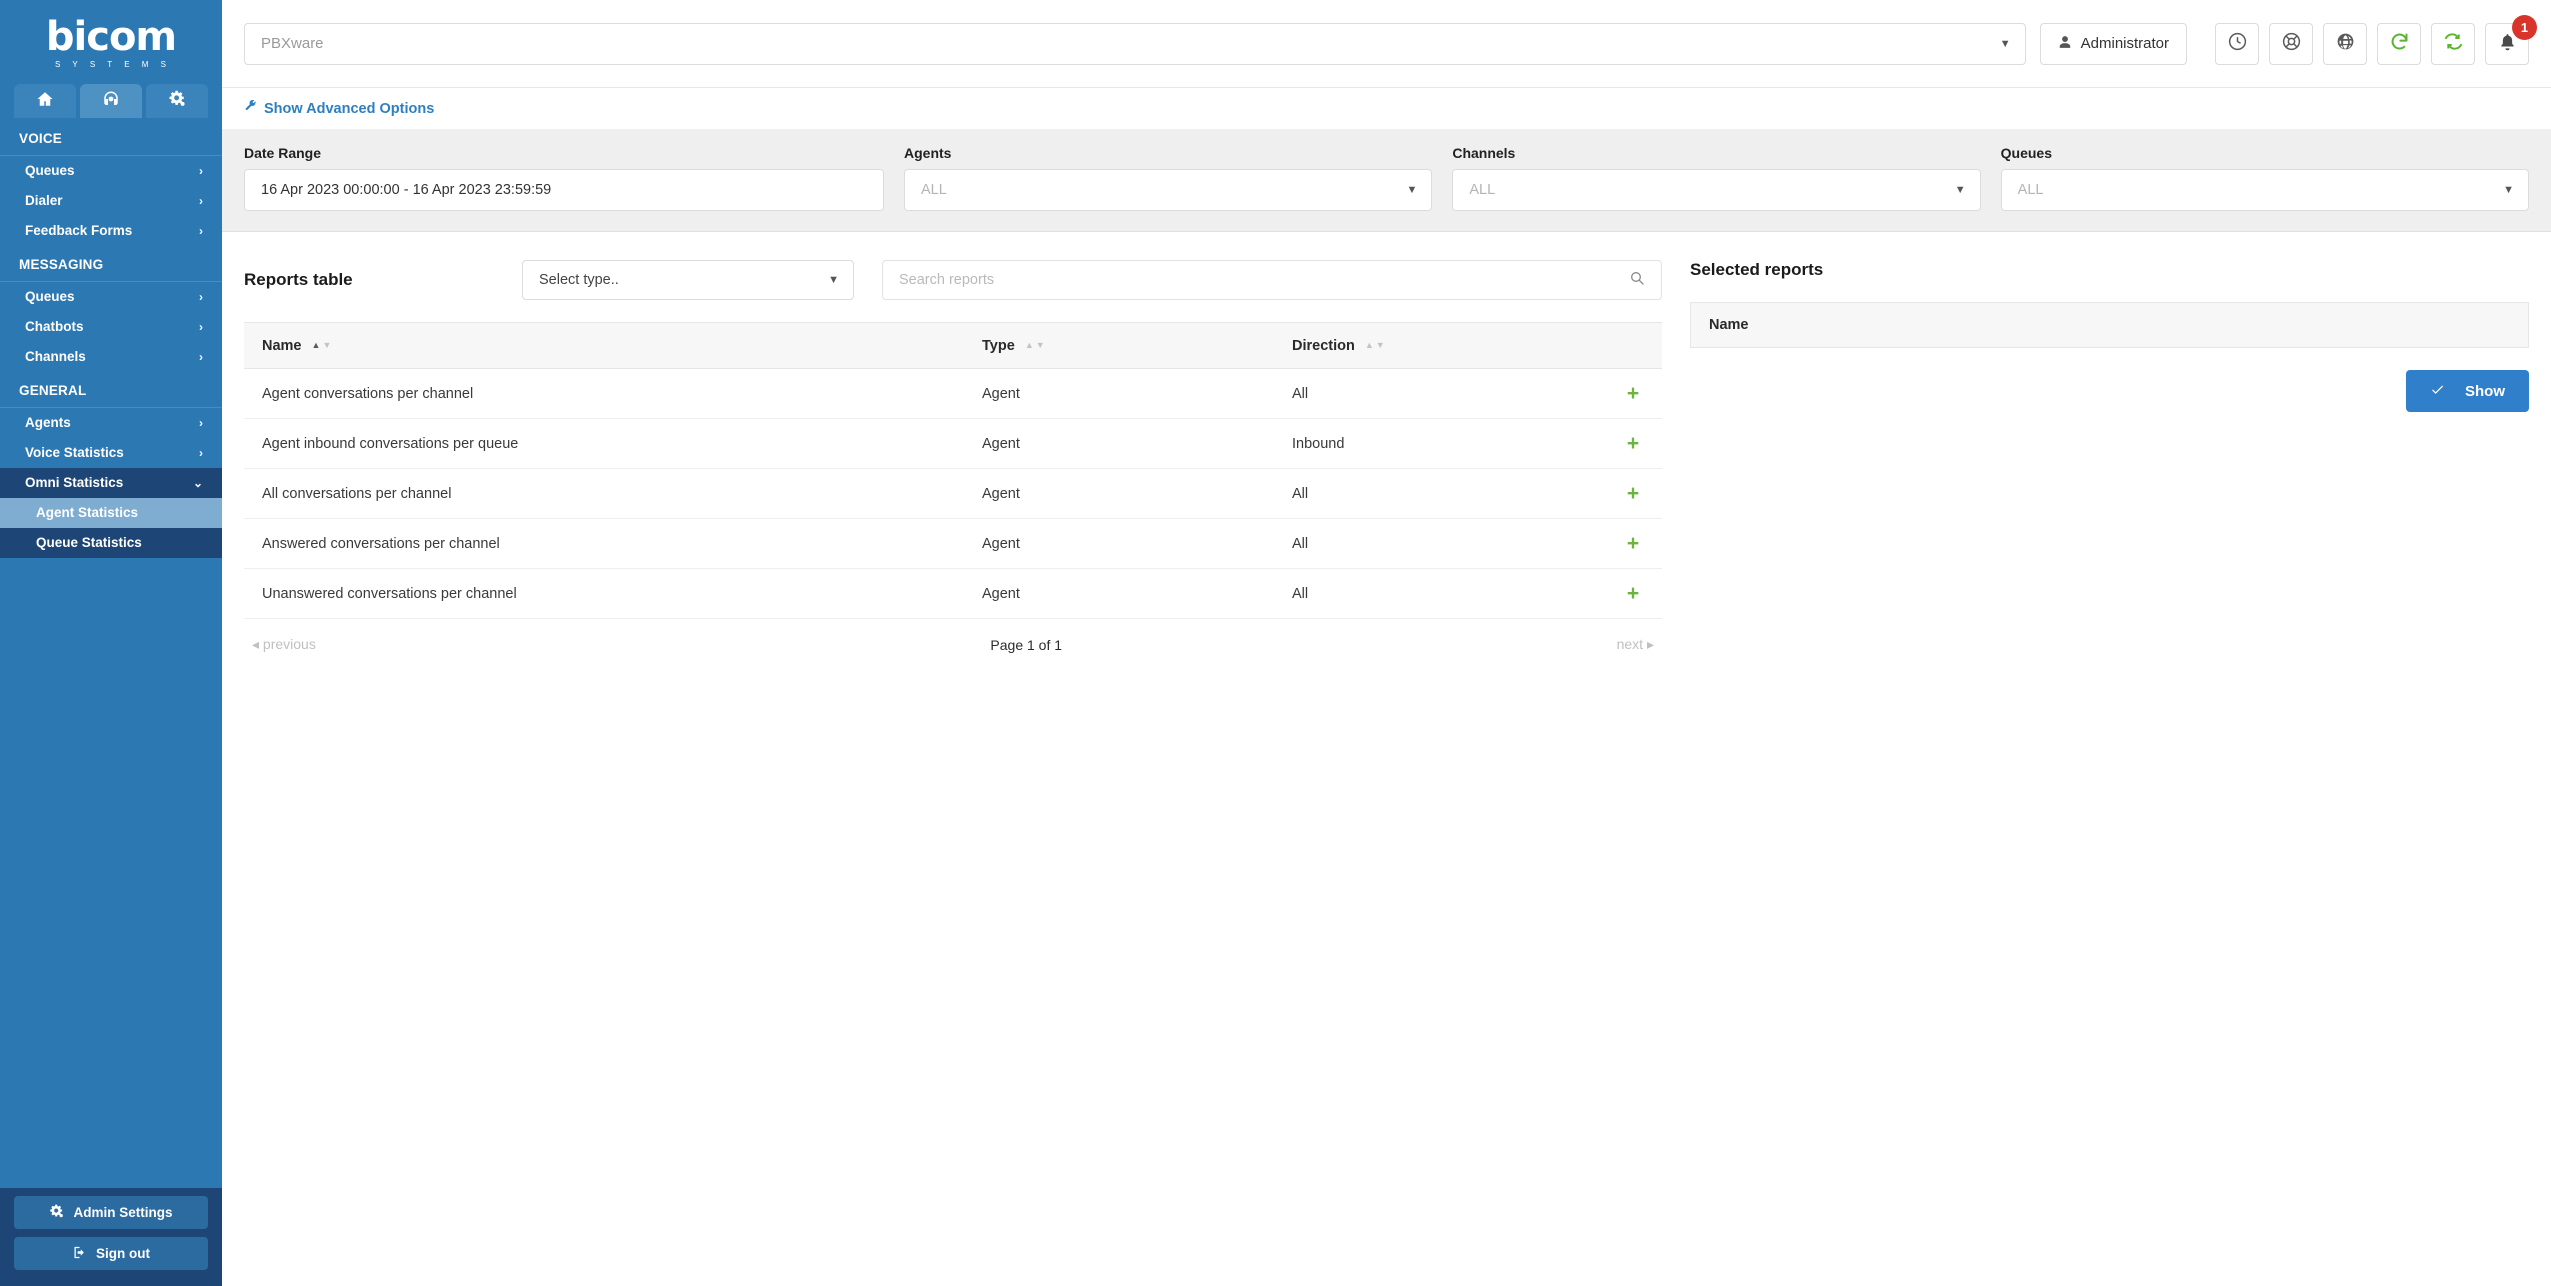 This screenshot has width=2551, height=1286. Describe the element at coordinates (1119, 345) in the screenshot. I see `column-header-type: Type ▲ ▼` at that location.